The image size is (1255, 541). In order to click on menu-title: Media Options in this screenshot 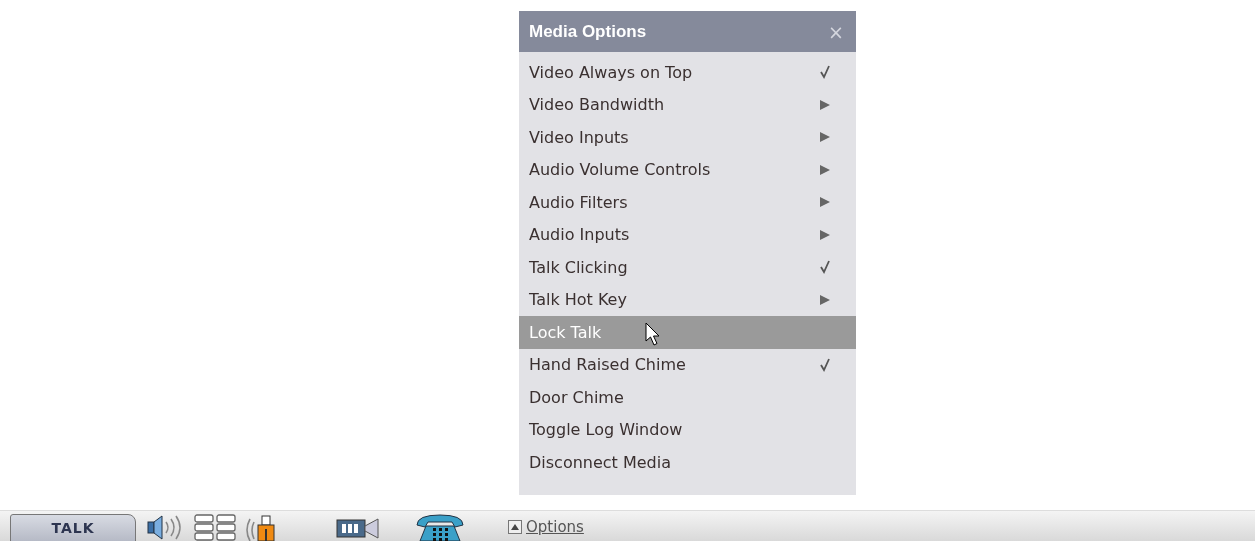, I will do `click(588, 31)`.